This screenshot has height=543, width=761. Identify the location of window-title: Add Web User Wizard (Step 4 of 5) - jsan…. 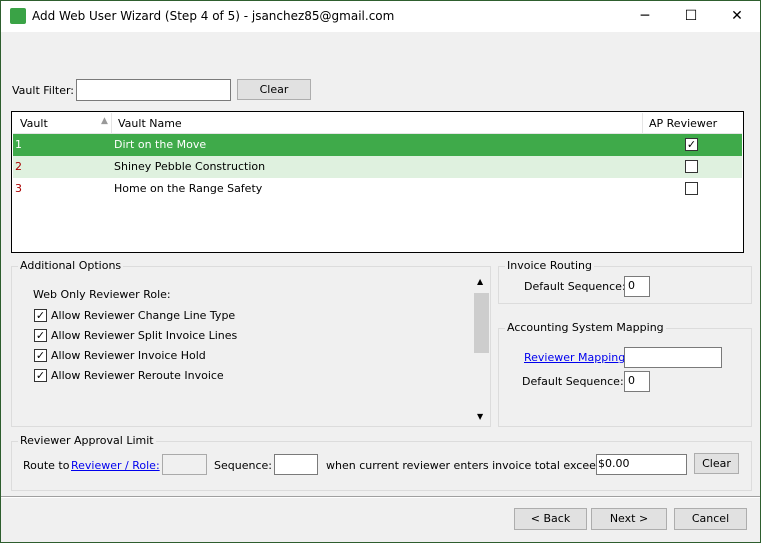
(213, 16).